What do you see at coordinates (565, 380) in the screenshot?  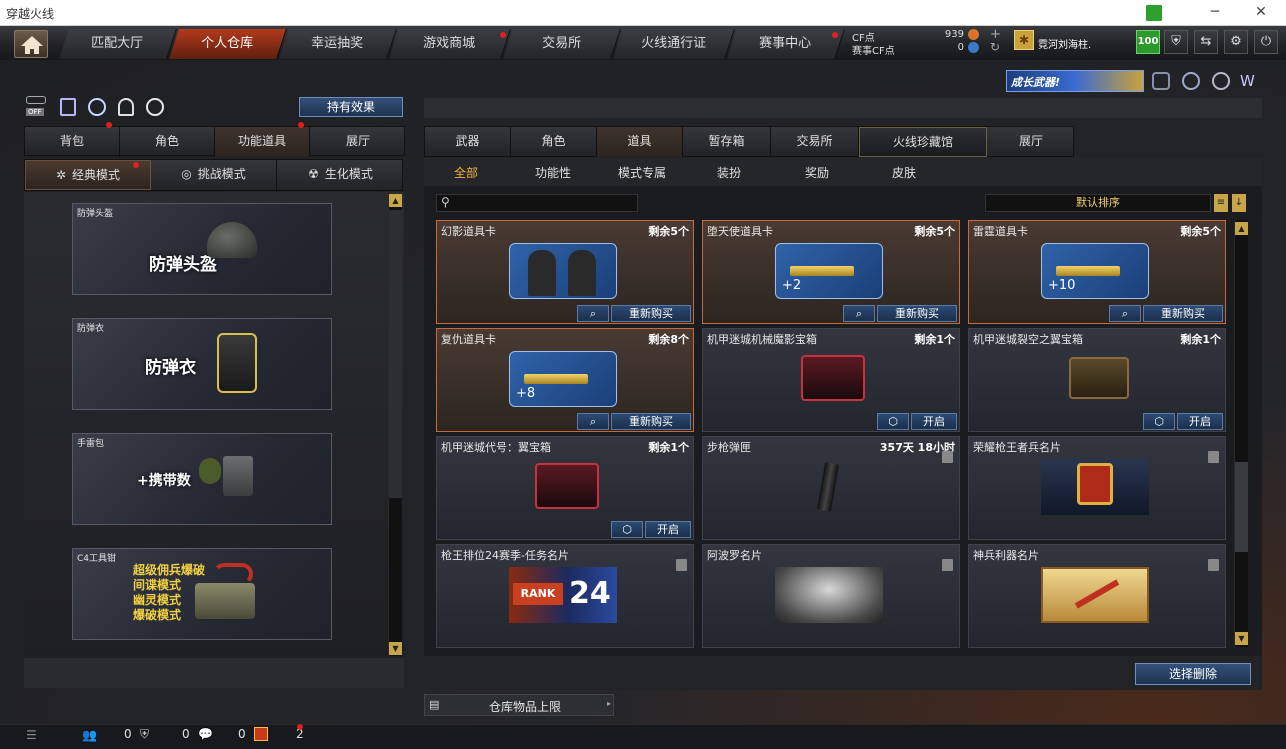 I see `inventory-item: 复仇道具卡 剩余8个 +8 ⌕ 重新购买` at bounding box center [565, 380].